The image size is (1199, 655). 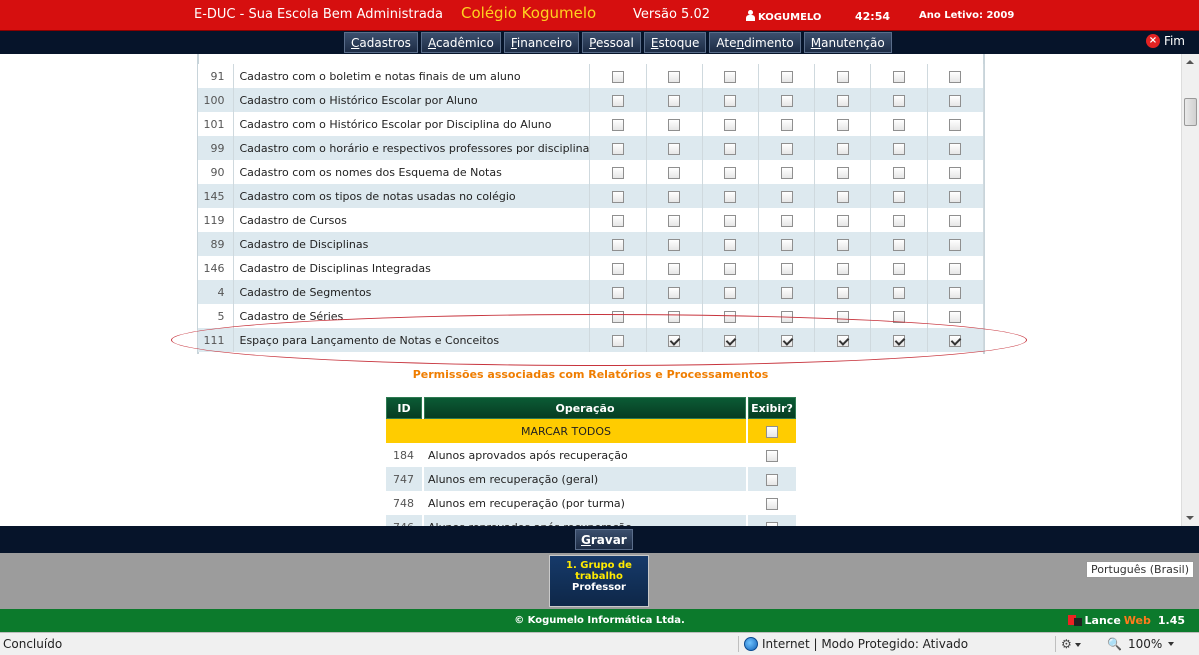 What do you see at coordinates (1190, 290) in the screenshot?
I see `vertical-scrollbar` at bounding box center [1190, 290].